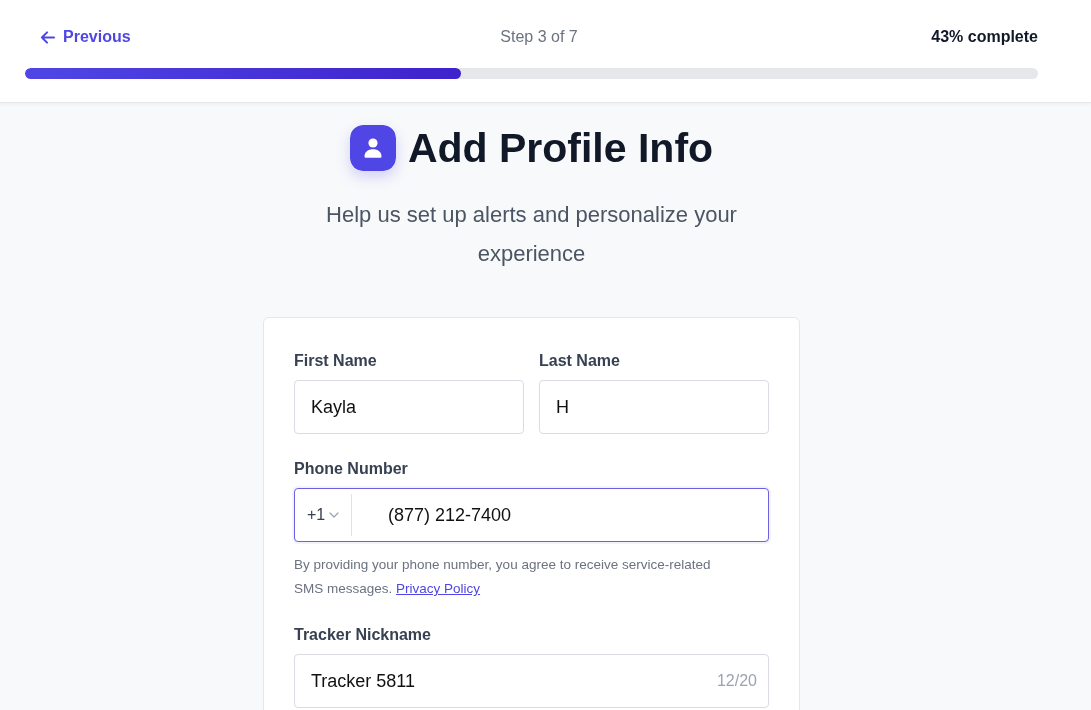  I want to click on chevron-down-icon, so click(334, 515).